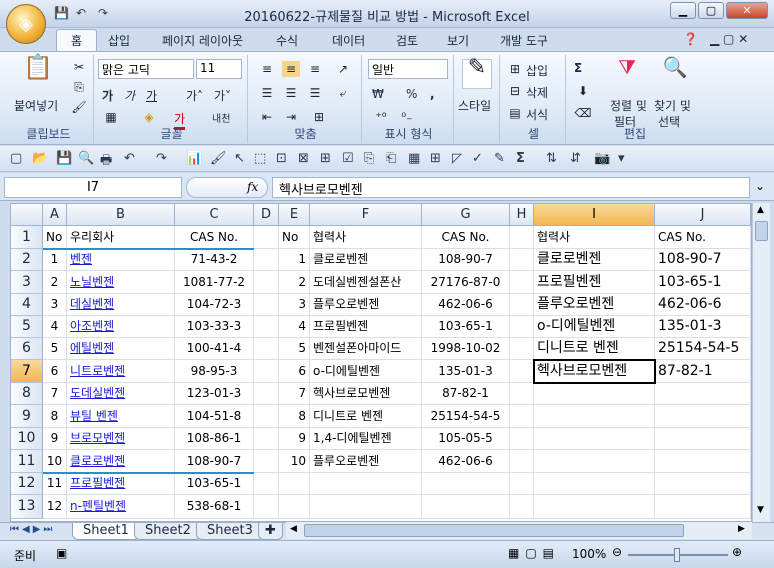 This screenshot has width=774, height=568. What do you see at coordinates (267, 69) in the screenshot?
I see `align-top-icon: ≡` at bounding box center [267, 69].